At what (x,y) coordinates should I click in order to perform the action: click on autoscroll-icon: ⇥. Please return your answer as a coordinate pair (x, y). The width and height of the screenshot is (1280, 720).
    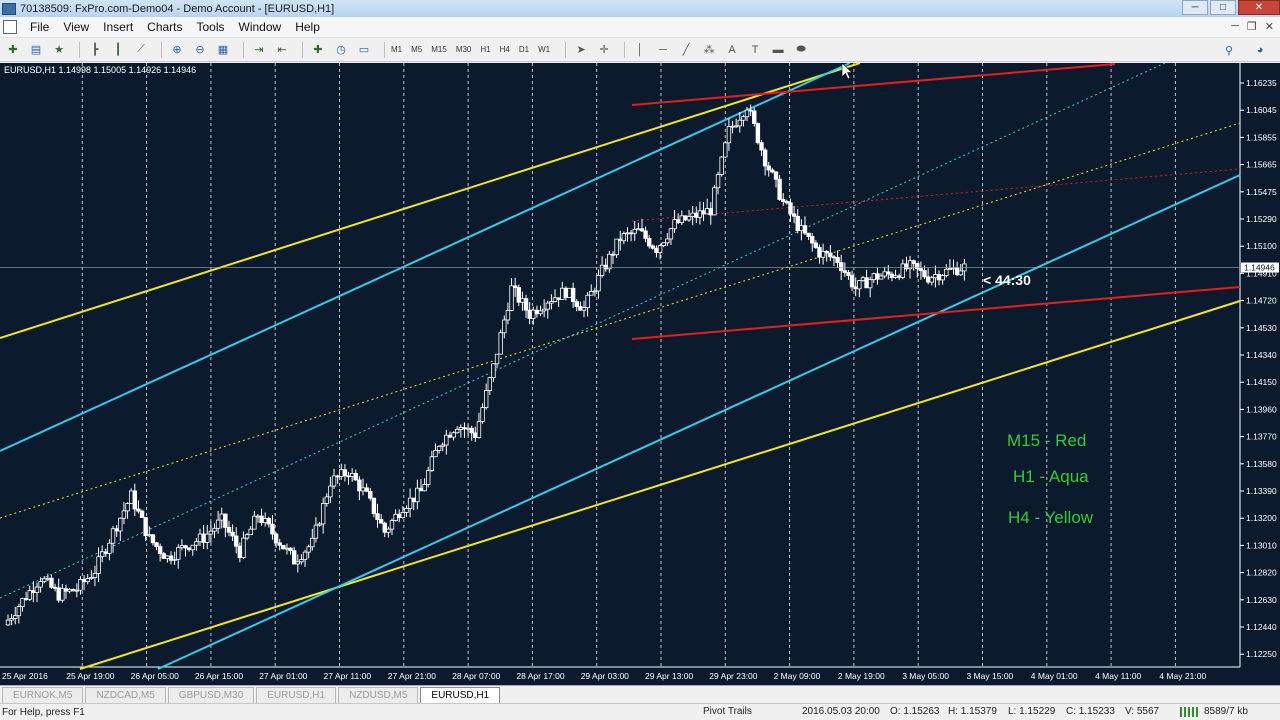
    Looking at the image, I should click on (259, 50).